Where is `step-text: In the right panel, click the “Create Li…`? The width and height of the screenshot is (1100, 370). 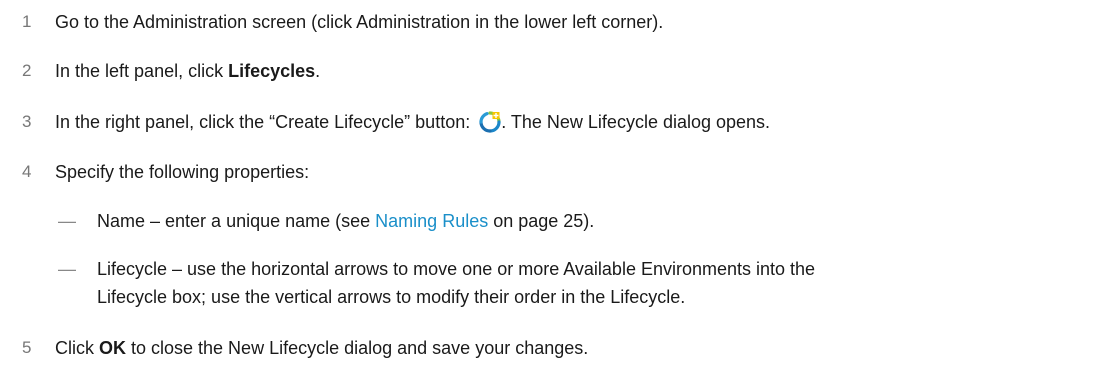
step-text: In the right panel, click the “Create Li… is located at coordinates (412, 122).